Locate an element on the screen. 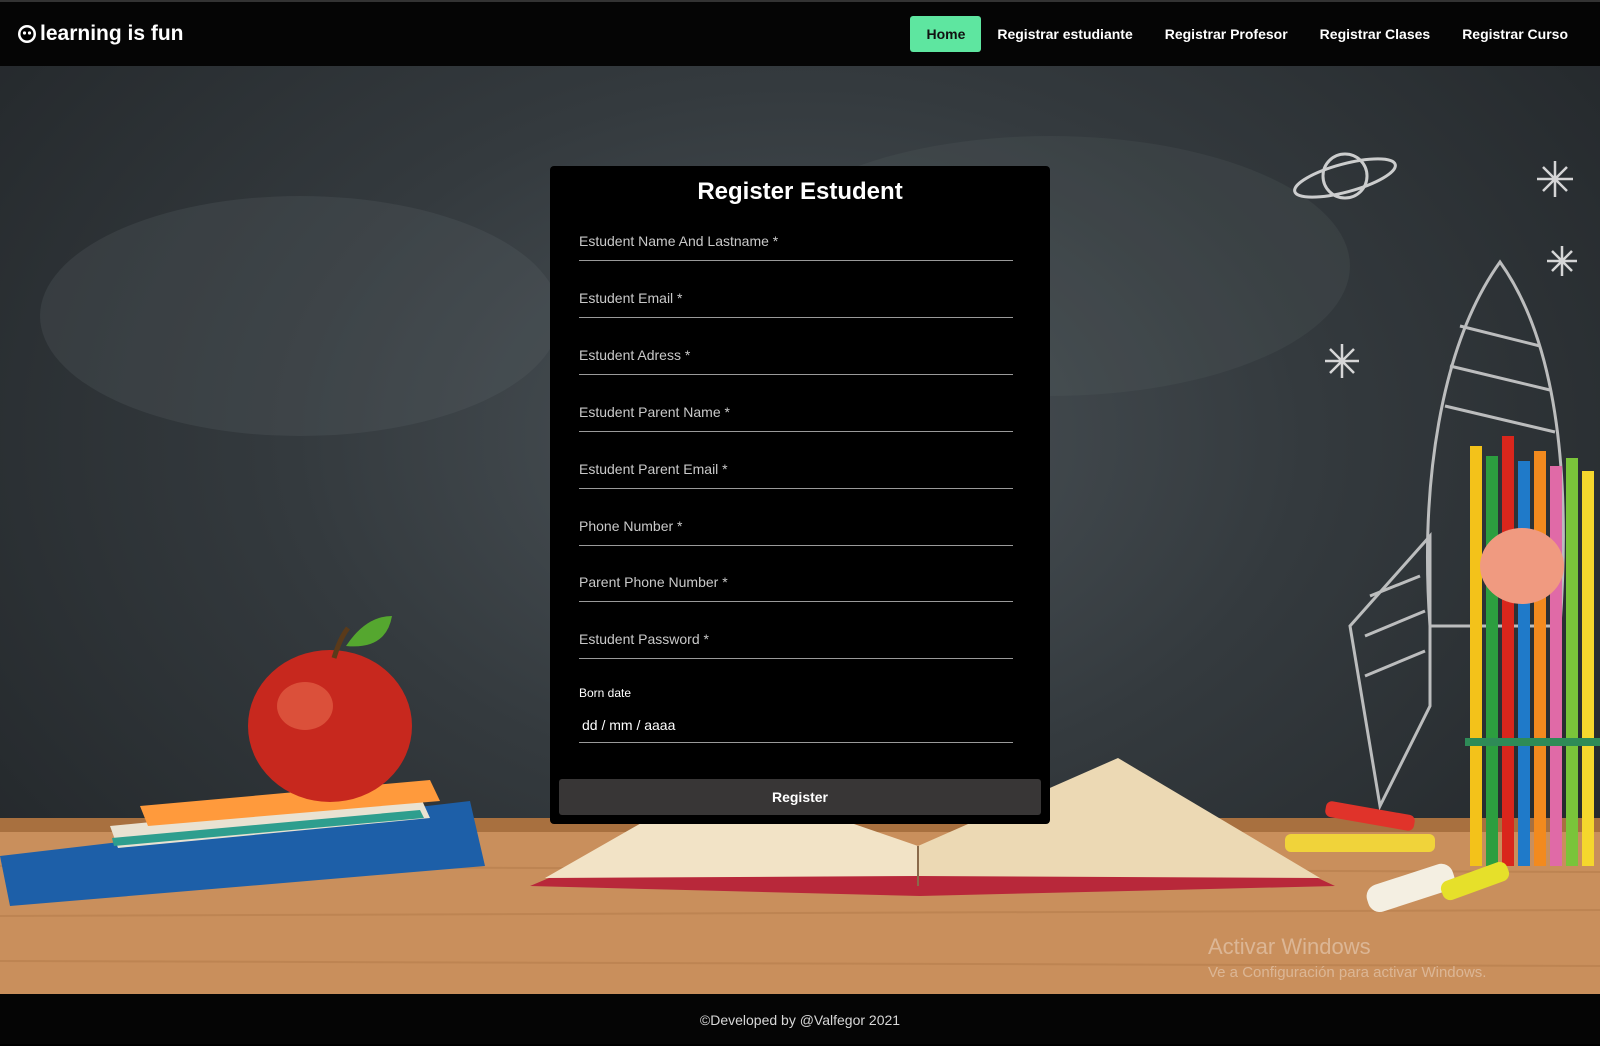 The width and height of the screenshot is (1600, 1046). name-lastname-label: Estudent Name And Lastname * is located at coordinates (679, 241).